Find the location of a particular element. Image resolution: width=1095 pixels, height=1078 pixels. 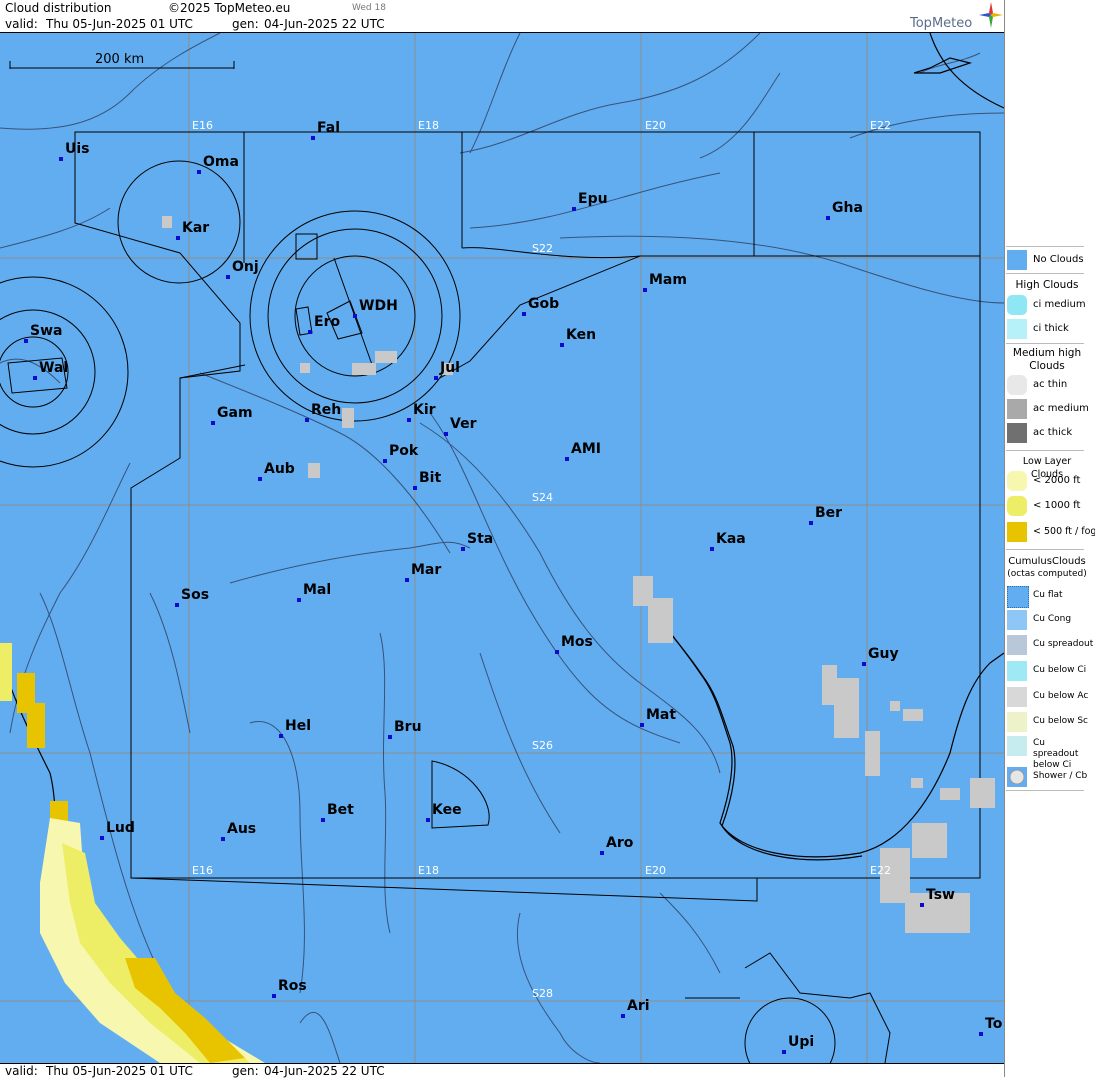

footer-gen-label: gen: is located at coordinates (245, 1071).